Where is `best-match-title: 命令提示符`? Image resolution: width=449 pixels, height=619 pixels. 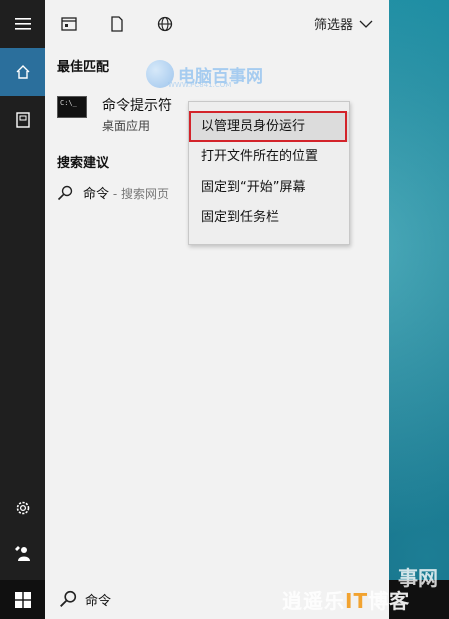 best-match-title: 命令提示符 is located at coordinates (137, 106).